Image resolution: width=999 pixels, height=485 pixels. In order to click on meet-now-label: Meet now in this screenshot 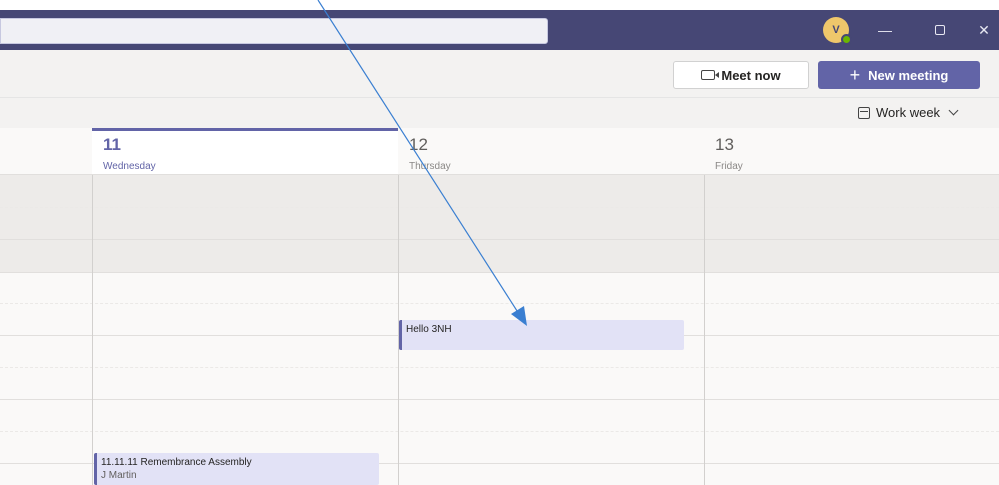, I will do `click(751, 75)`.